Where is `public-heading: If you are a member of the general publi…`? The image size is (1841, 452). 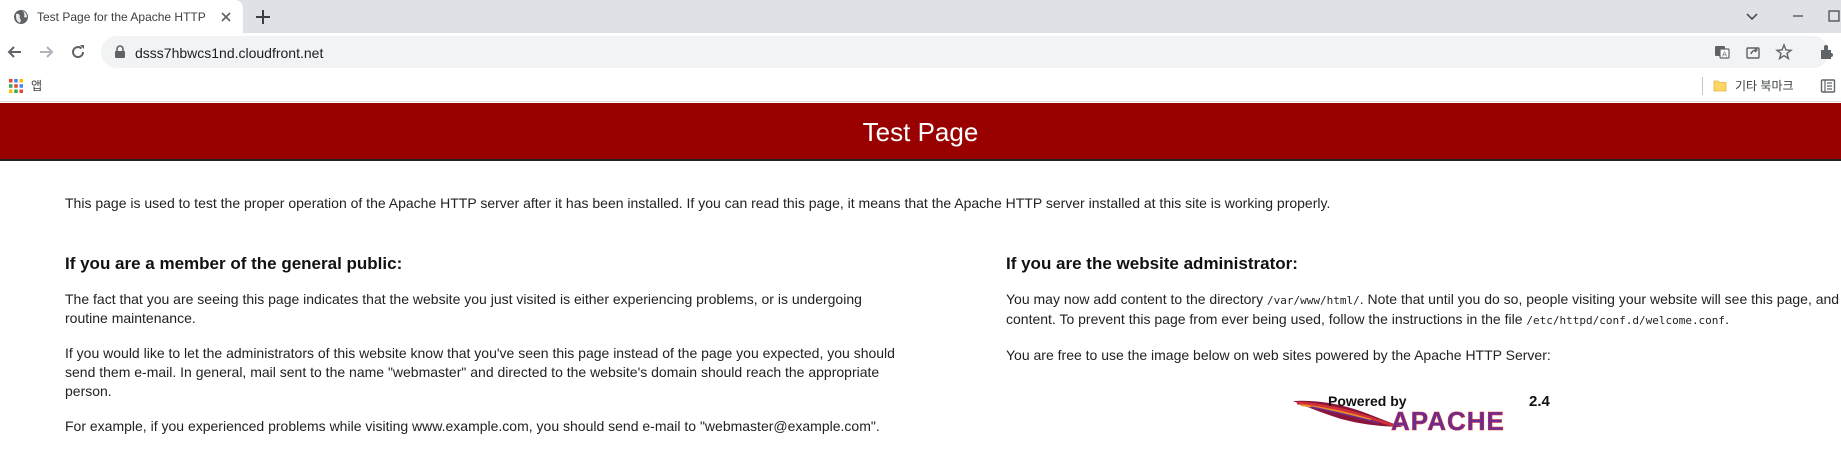
public-heading: If you are a member of the general publi… is located at coordinates (234, 263).